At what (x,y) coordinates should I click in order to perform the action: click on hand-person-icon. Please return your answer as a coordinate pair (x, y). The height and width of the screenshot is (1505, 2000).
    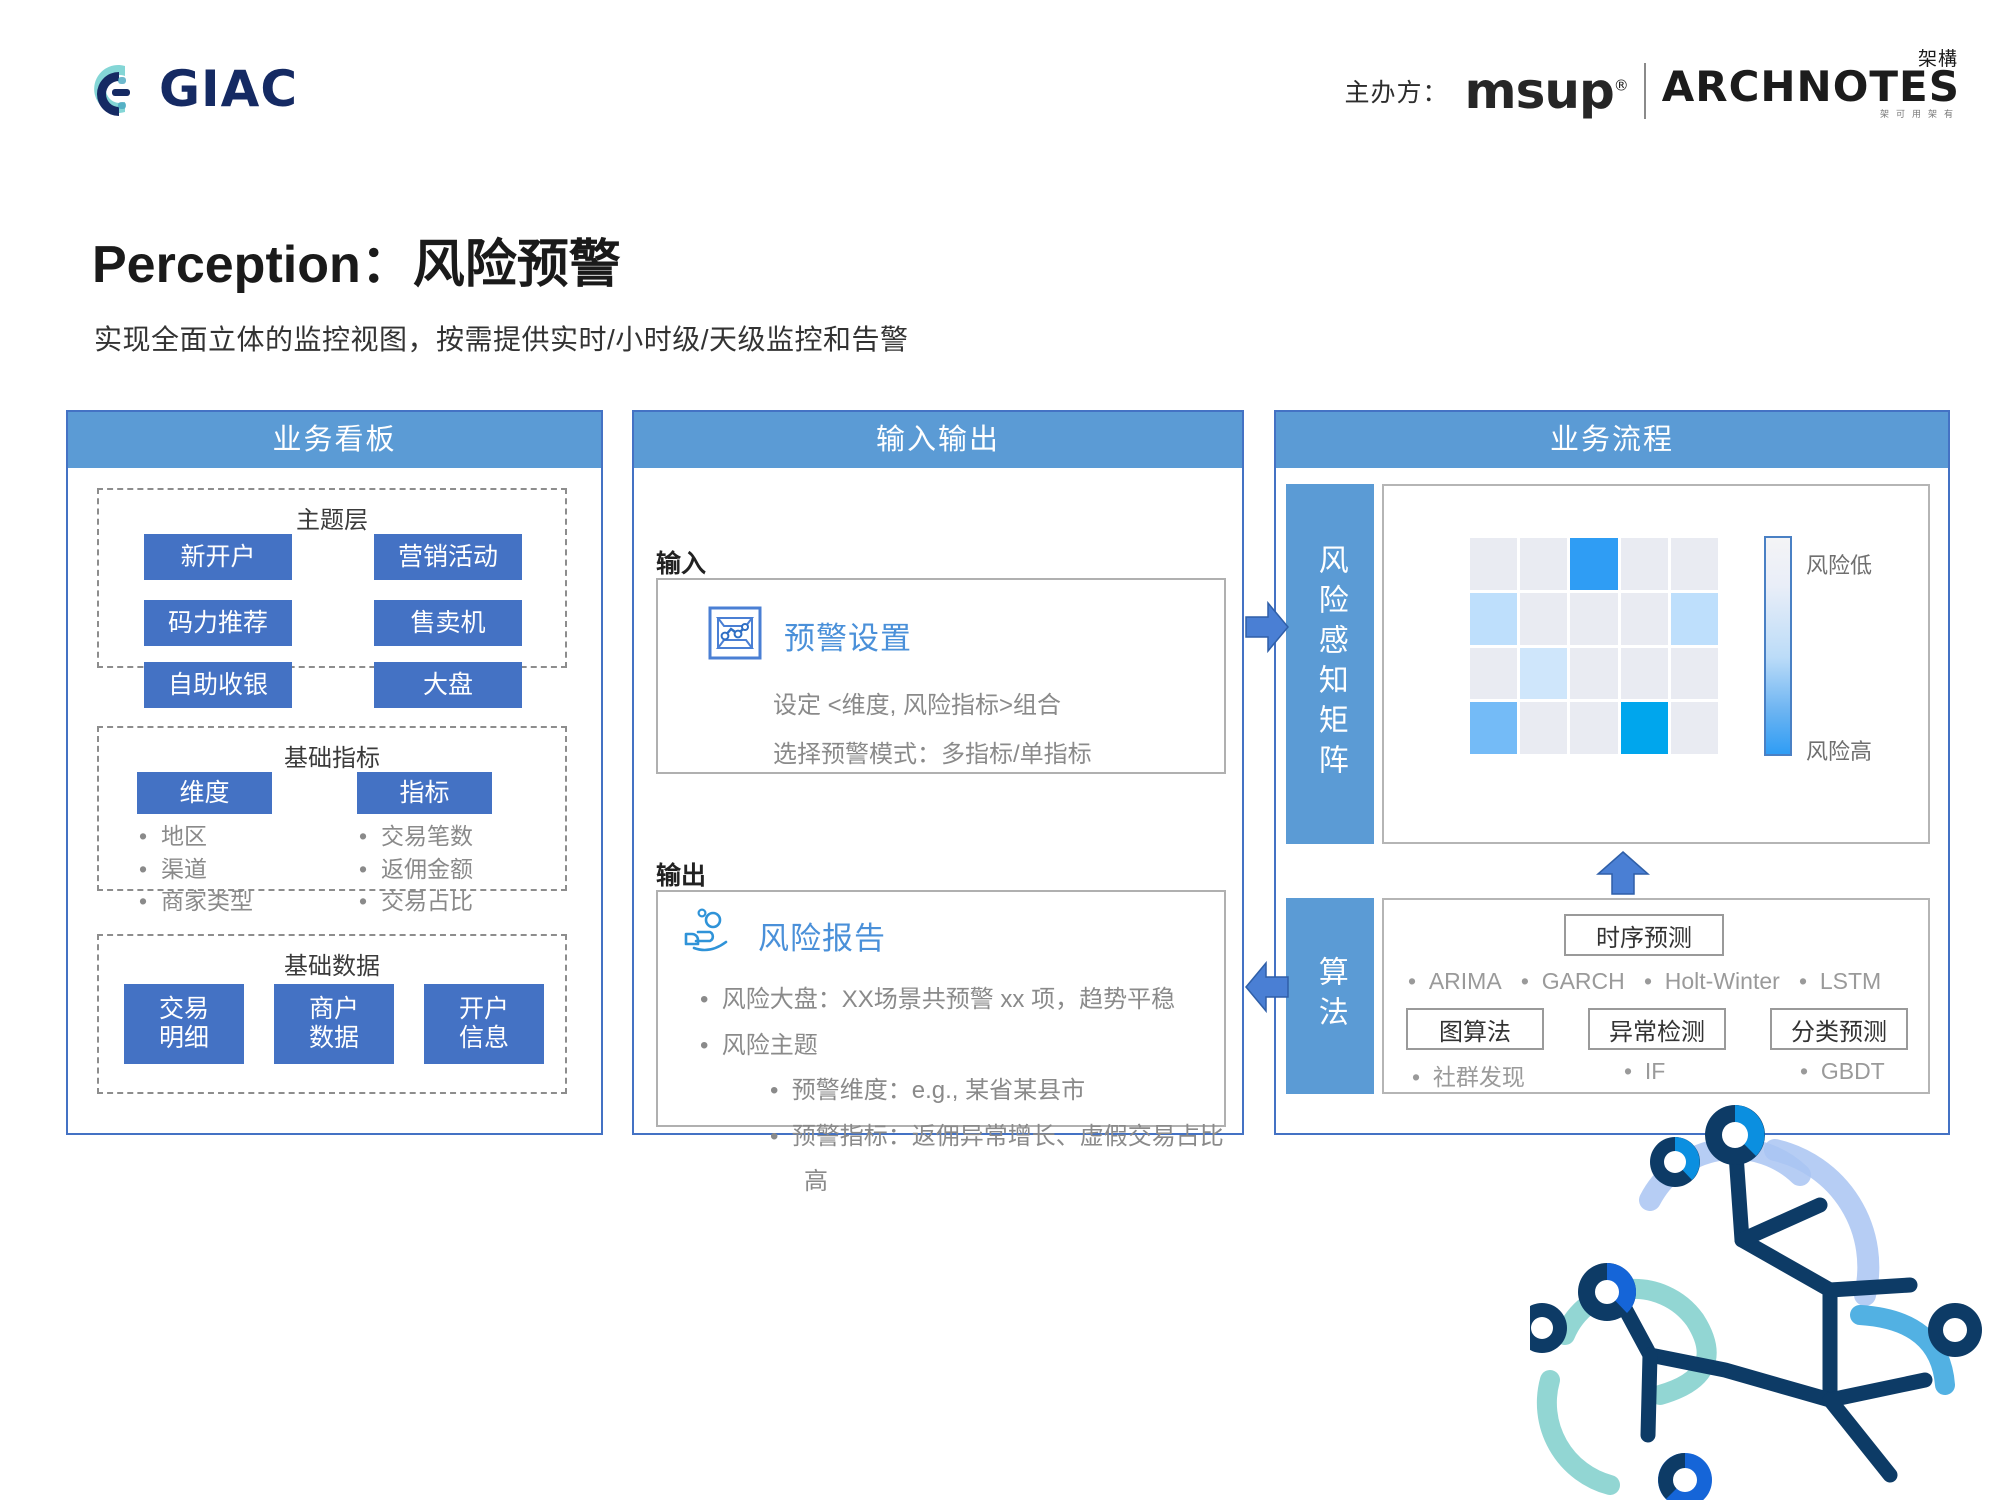
    Looking at the image, I should click on (709, 935).